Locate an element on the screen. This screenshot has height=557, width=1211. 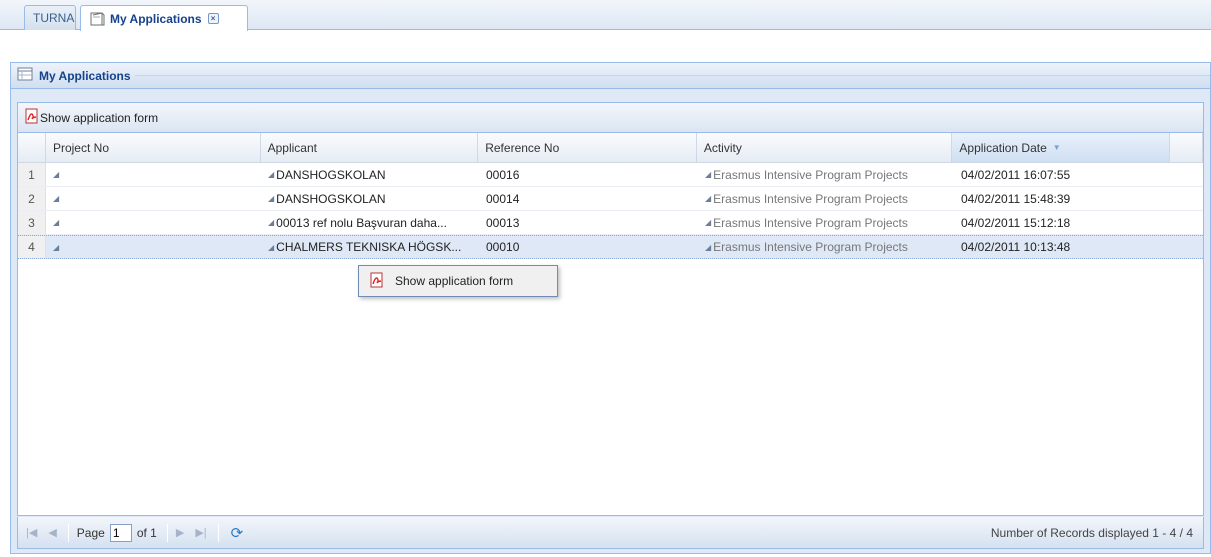
column-application-date: Application Date ▼ is located at coordinates (1061, 147).